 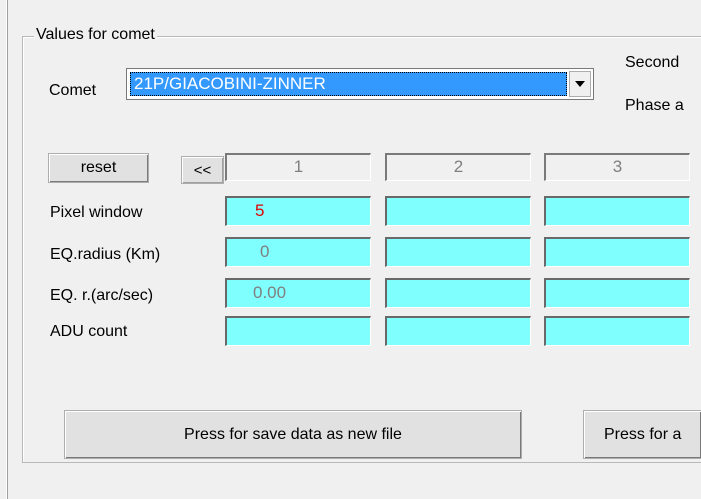 I want to click on row-label-pixel-window: Pixel window, so click(x=96, y=212).